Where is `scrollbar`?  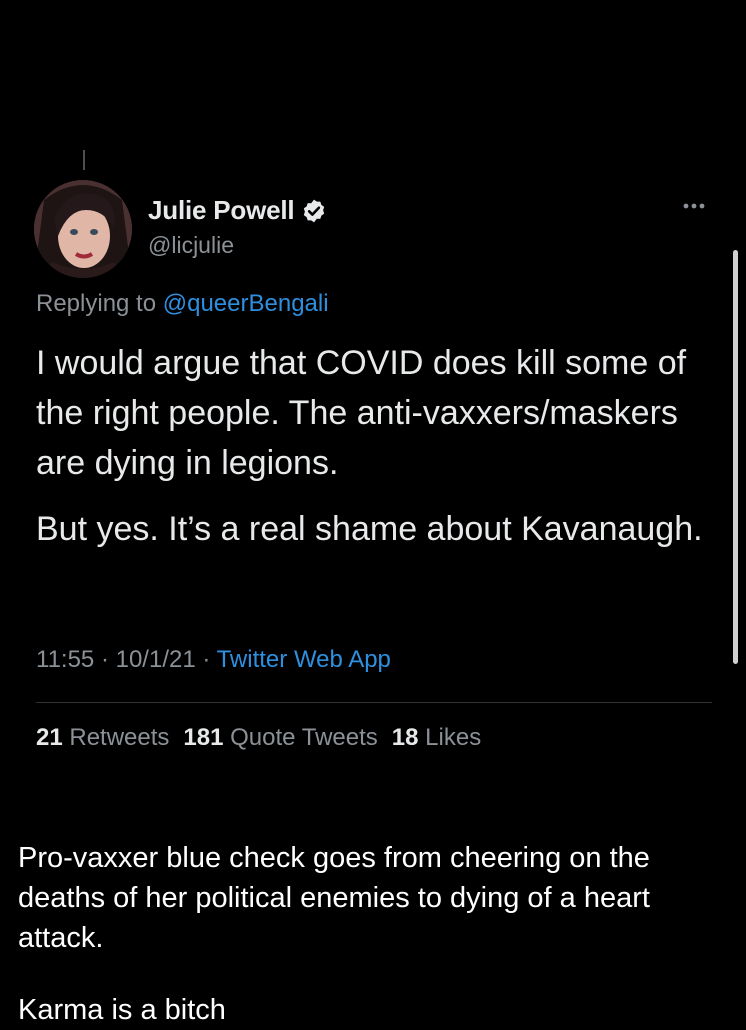
scrollbar is located at coordinates (735, 457).